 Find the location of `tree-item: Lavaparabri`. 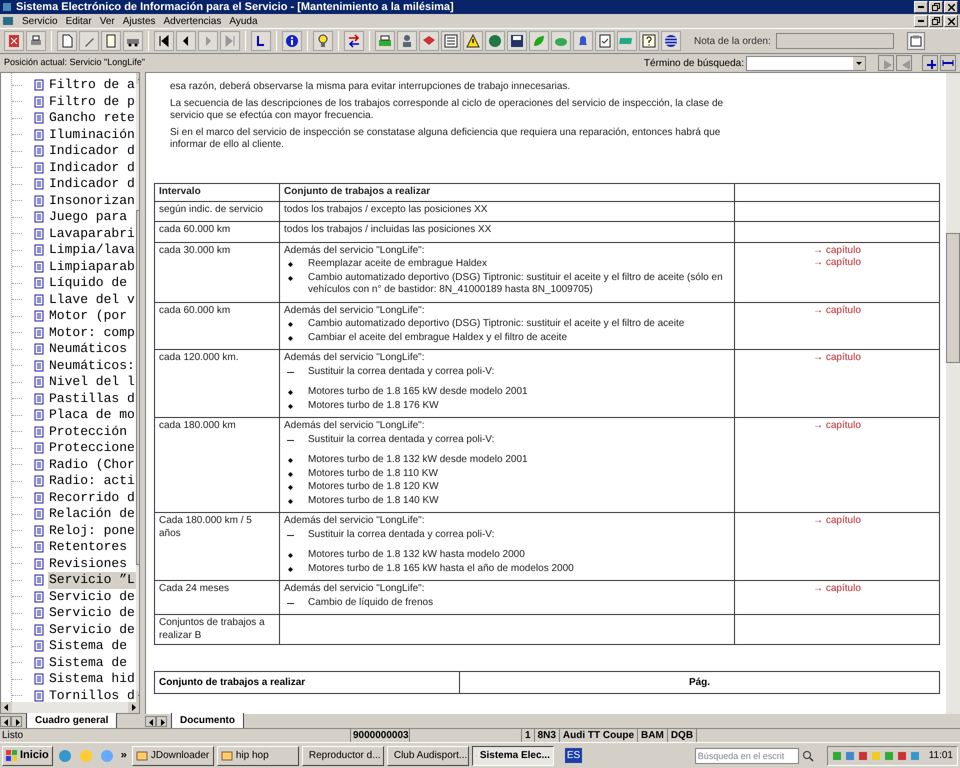

tree-item: Lavaparabri is located at coordinates (92, 234).